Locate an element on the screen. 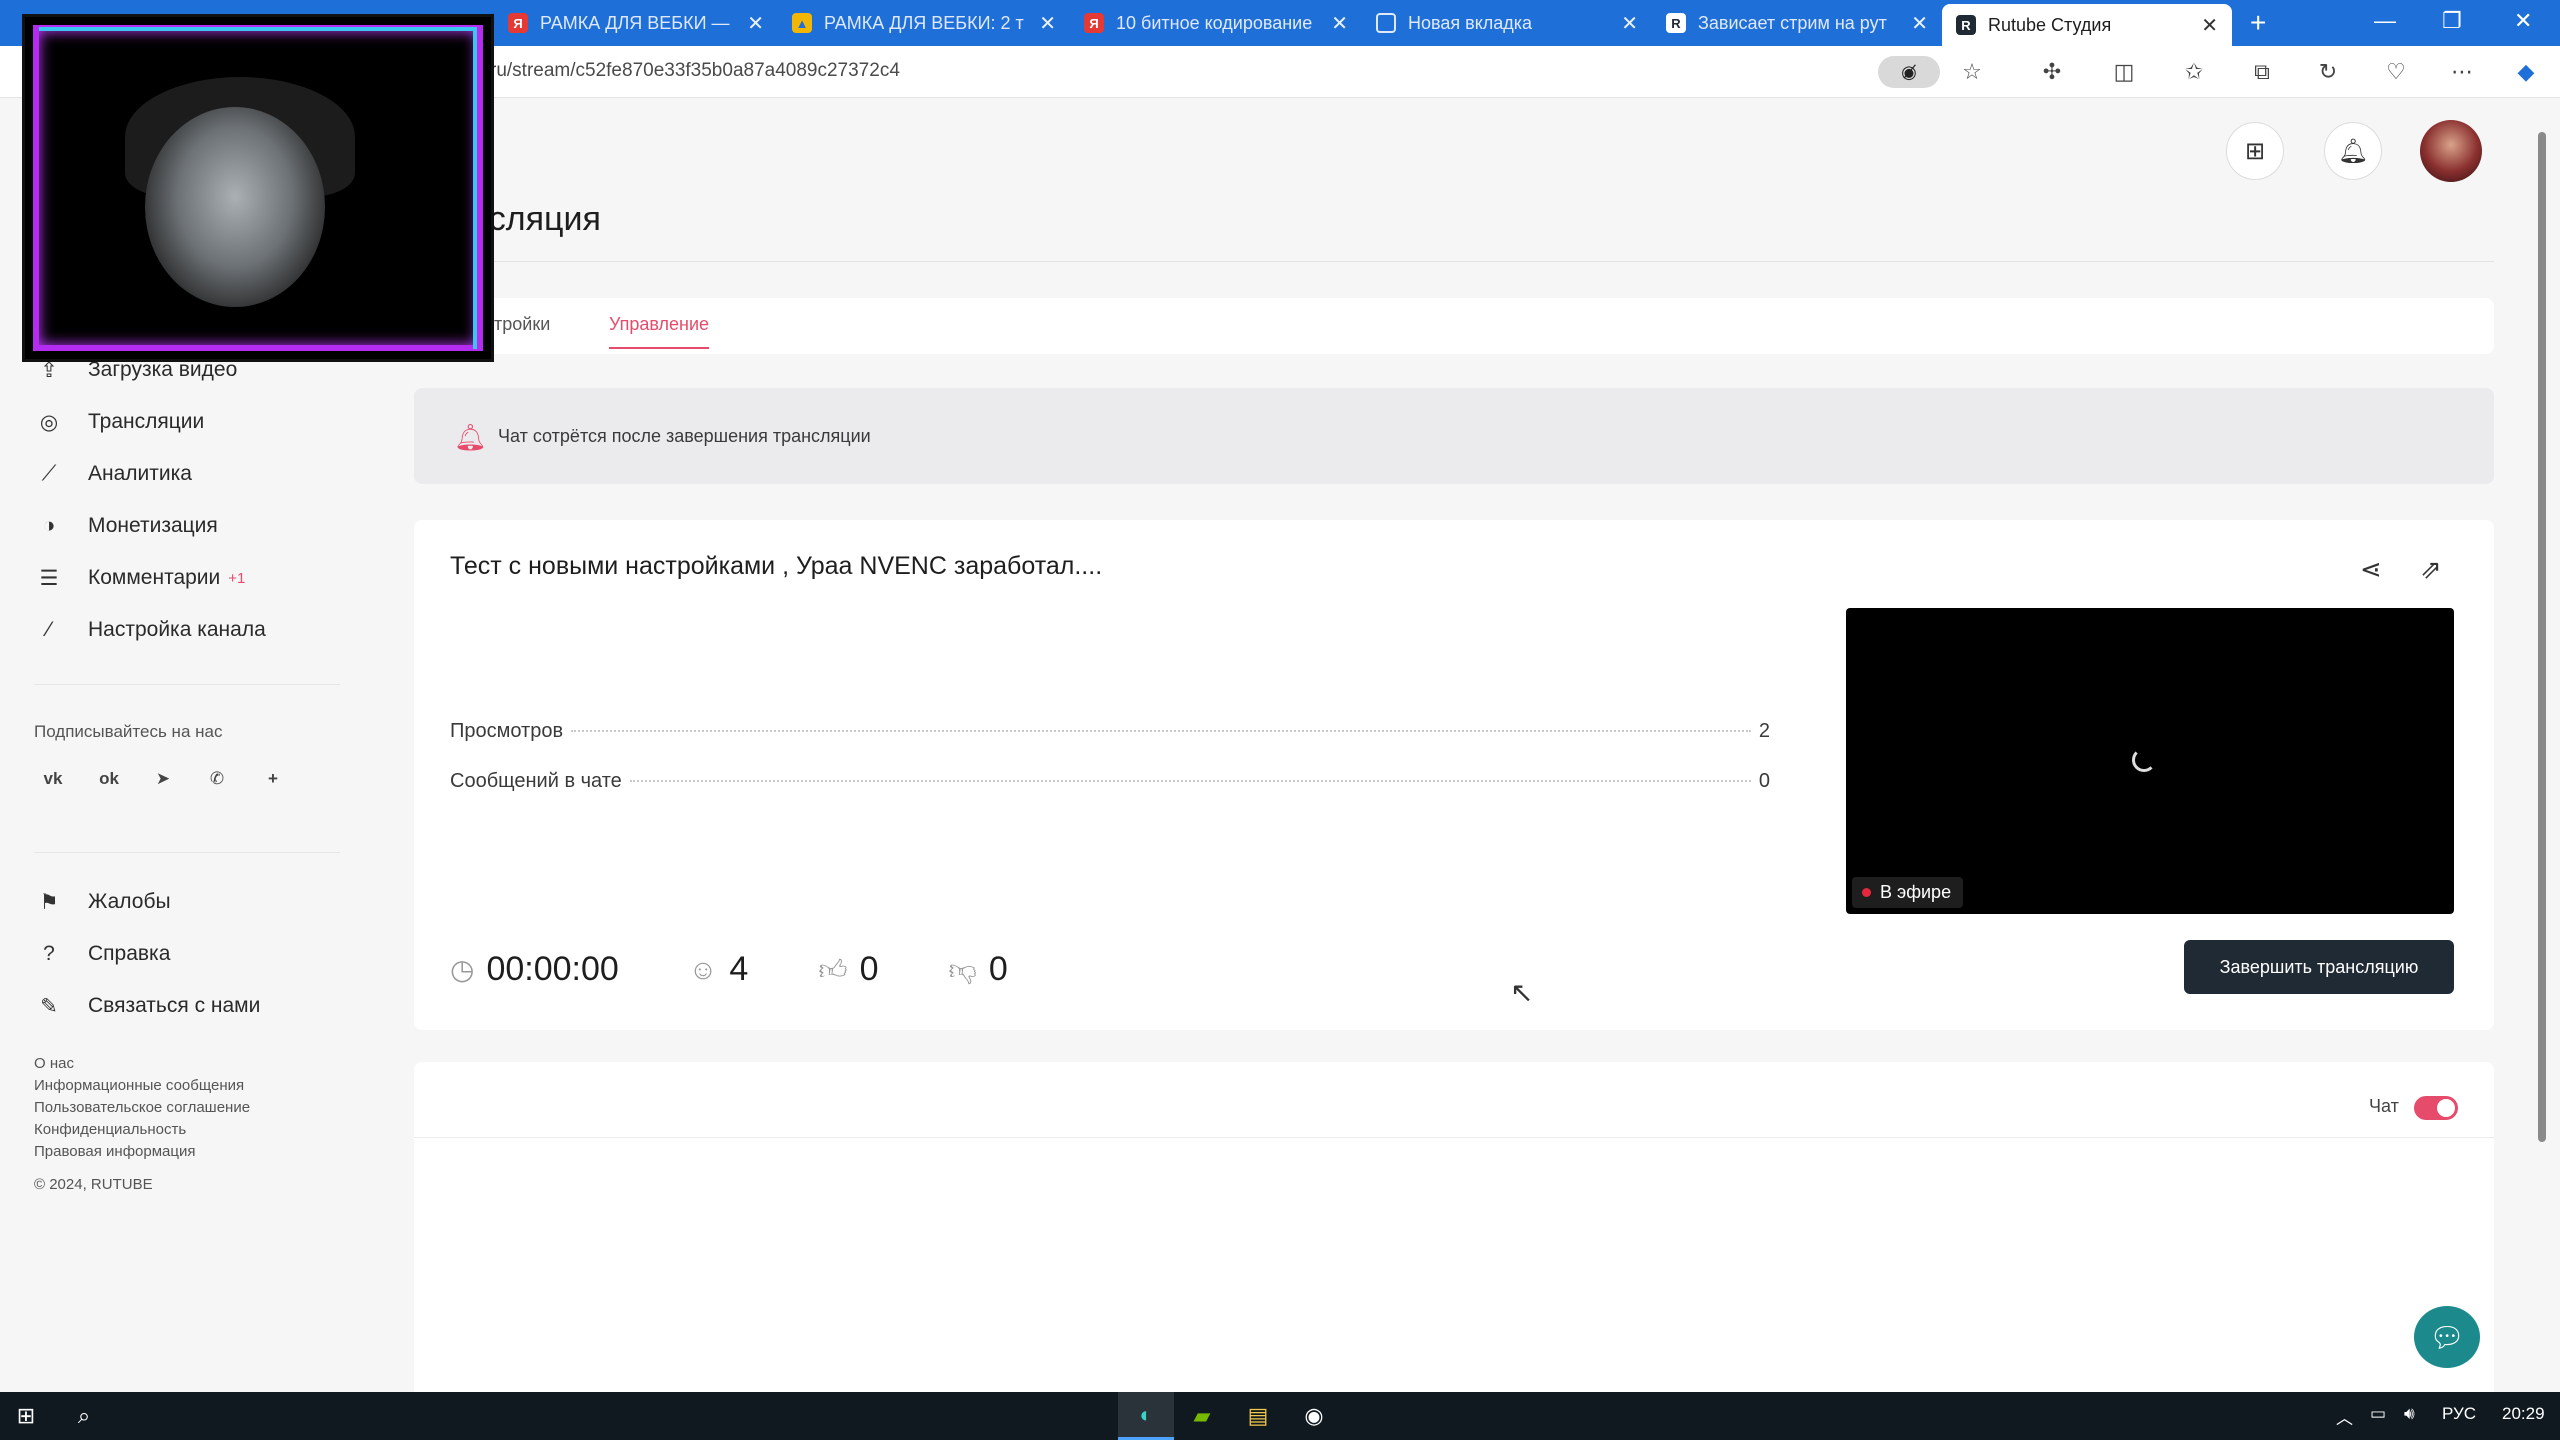 Image resolution: width=2560 pixels, height=1440 pixels. stream-metrics: ◷ 00:00:00 ☺ 4 👍︎ 0 👎︎ 0 is located at coordinates (764, 969).